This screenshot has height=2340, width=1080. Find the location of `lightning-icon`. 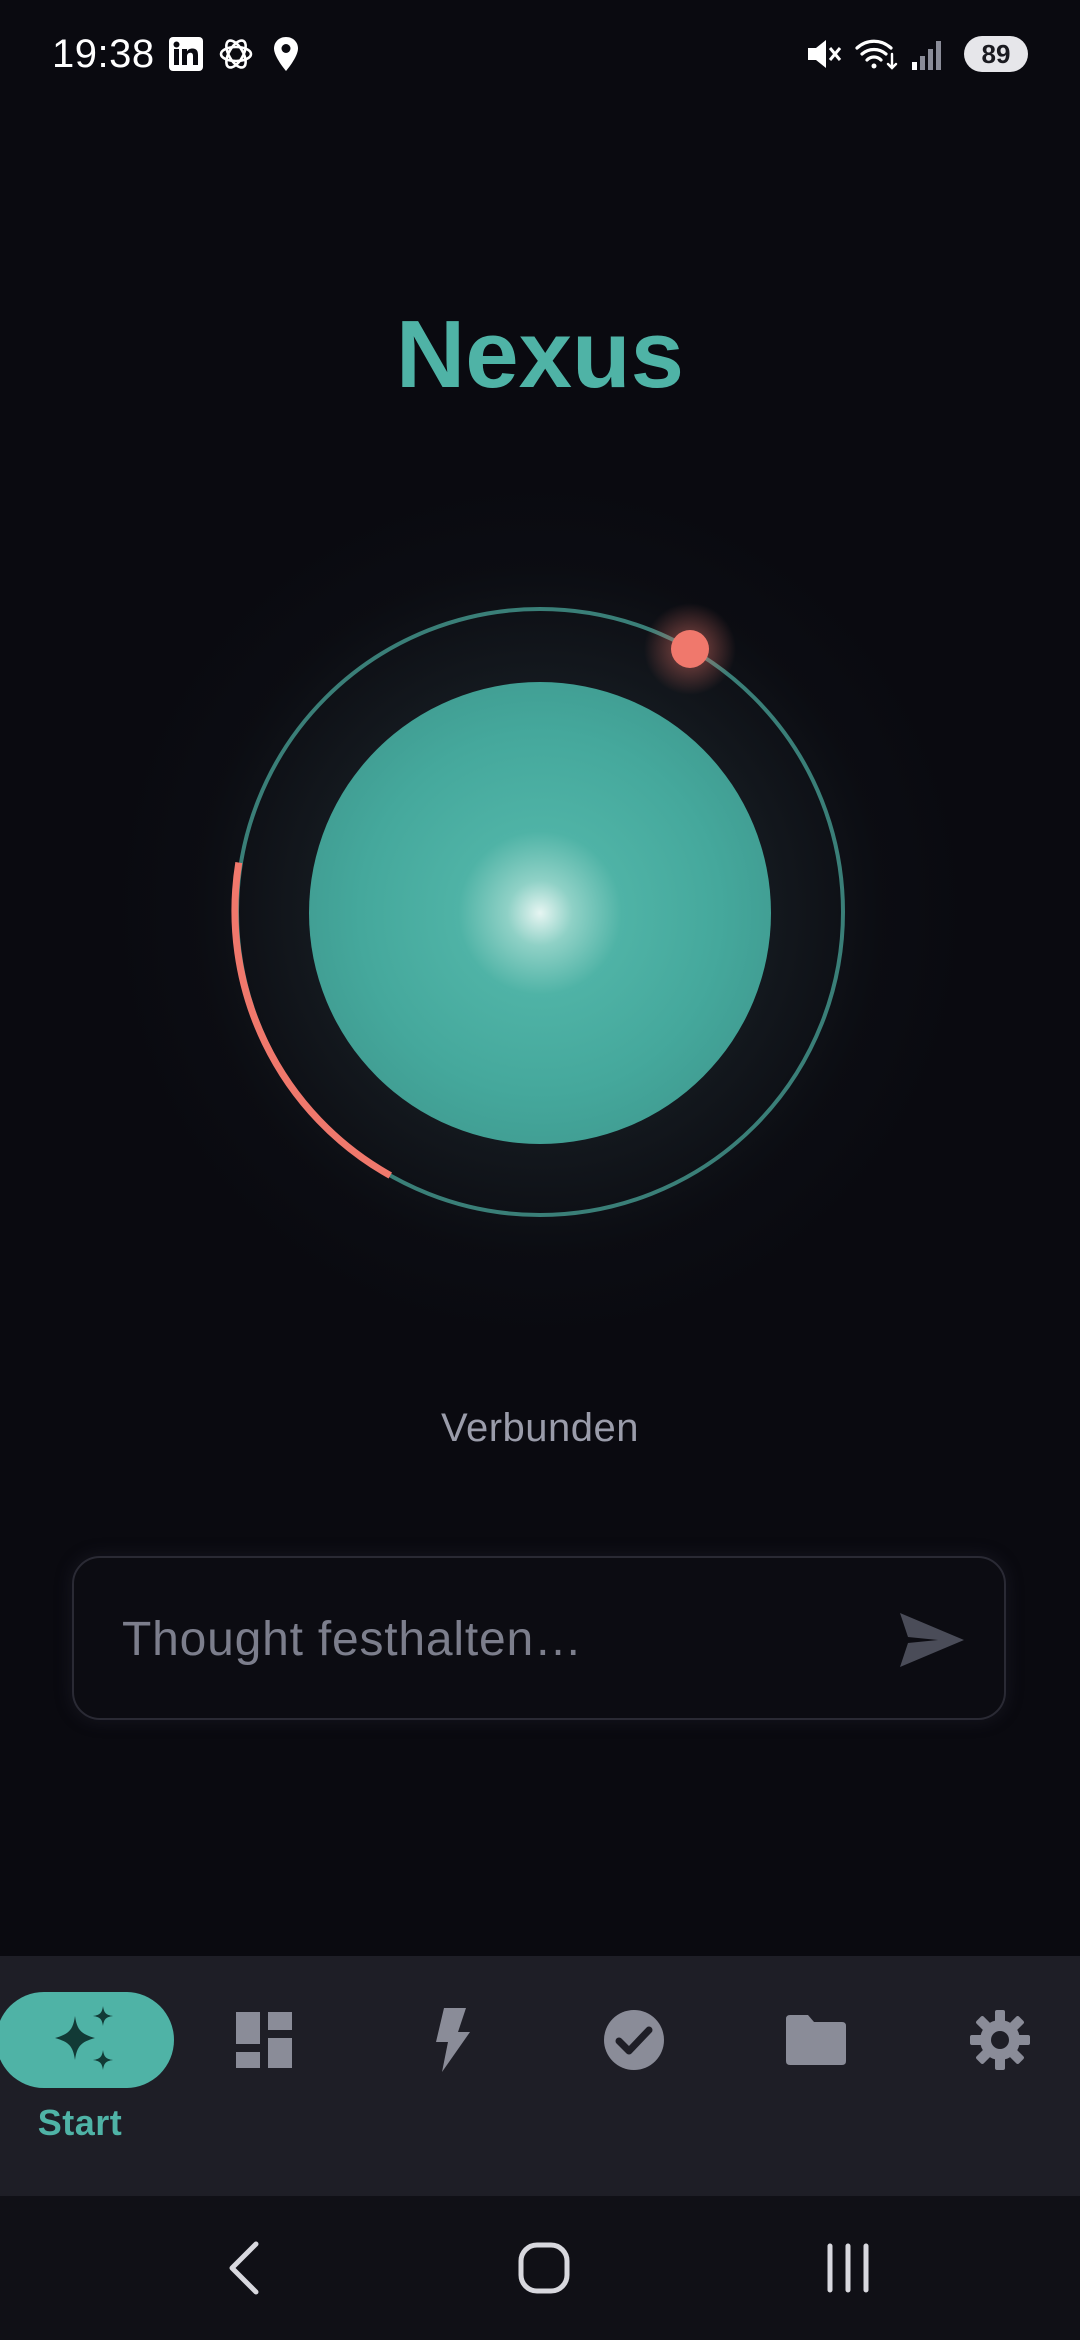

lightning-icon is located at coordinates (450, 2040).